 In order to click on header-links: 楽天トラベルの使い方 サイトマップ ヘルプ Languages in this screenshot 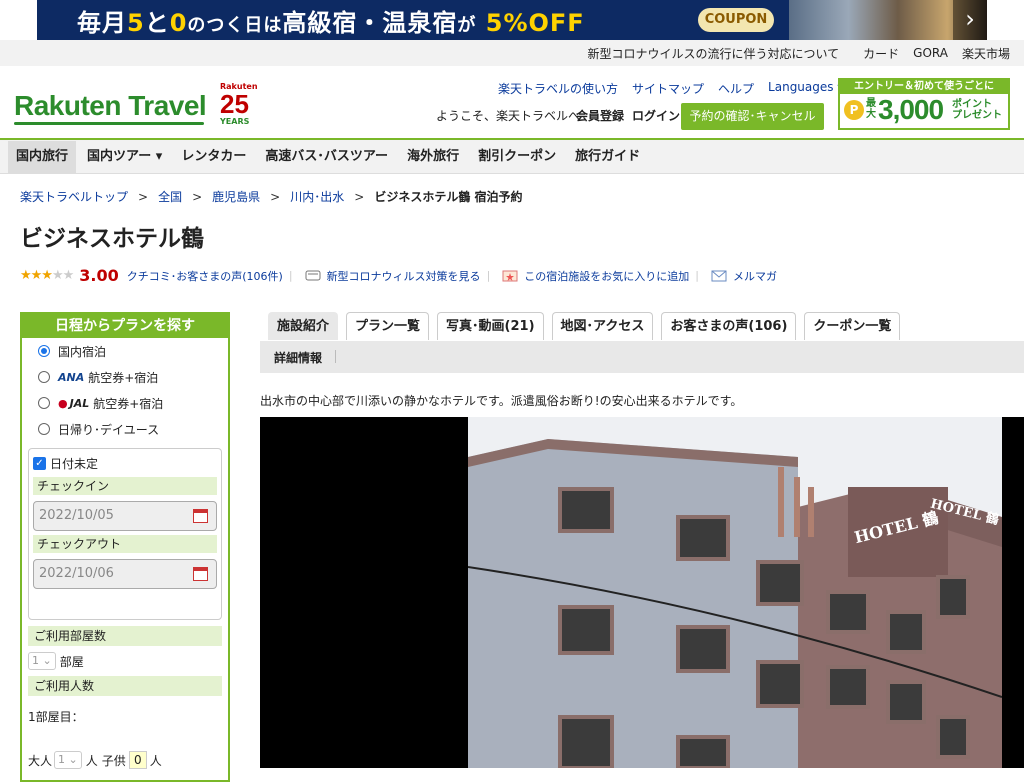, I will do `click(670, 88)`.